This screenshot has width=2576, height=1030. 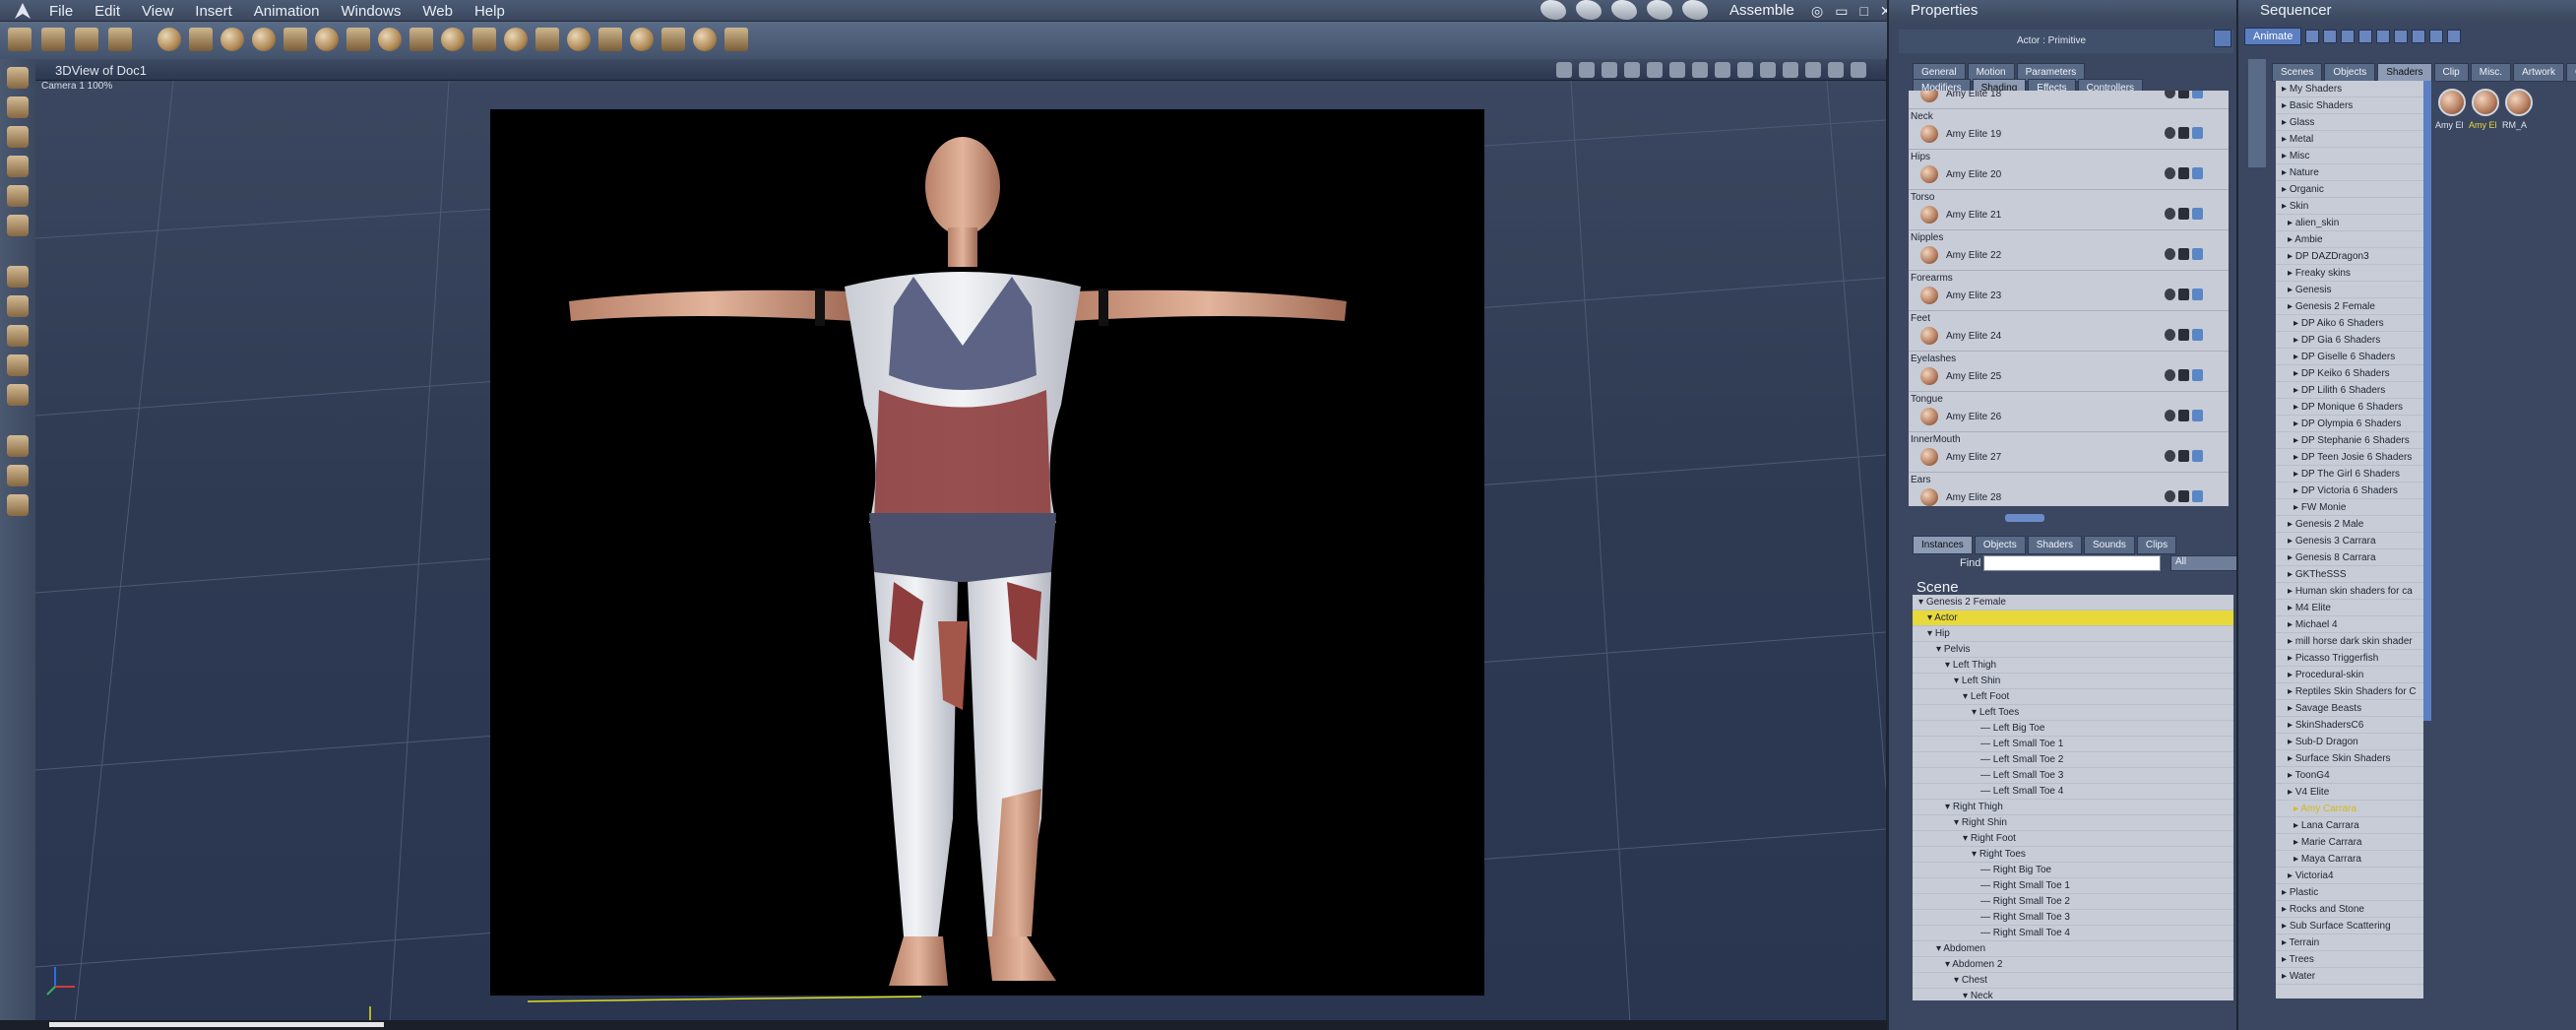 I want to click on shader-row: Feet Amy Elite 24, so click(x=2069, y=332).